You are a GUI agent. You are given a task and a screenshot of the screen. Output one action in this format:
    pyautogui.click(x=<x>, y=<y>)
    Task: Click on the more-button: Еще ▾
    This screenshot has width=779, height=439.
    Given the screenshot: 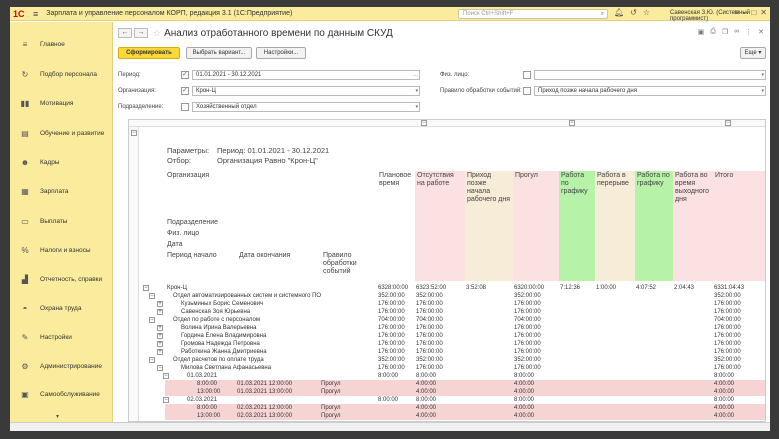 What is the action you would take?
    pyautogui.click(x=753, y=53)
    